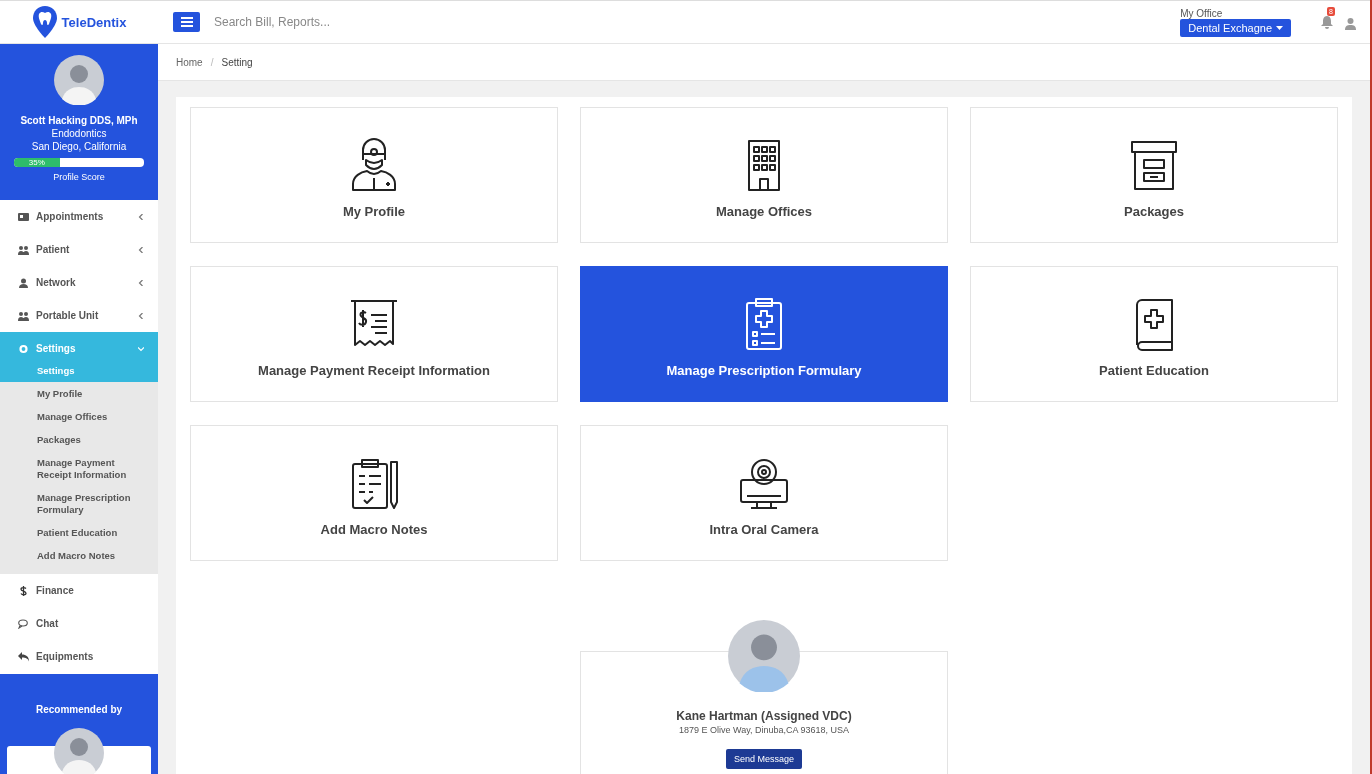 Image resolution: width=1372 pixels, height=774 pixels. I want to click on logo-text: TeleDentix, so click(94, 22).